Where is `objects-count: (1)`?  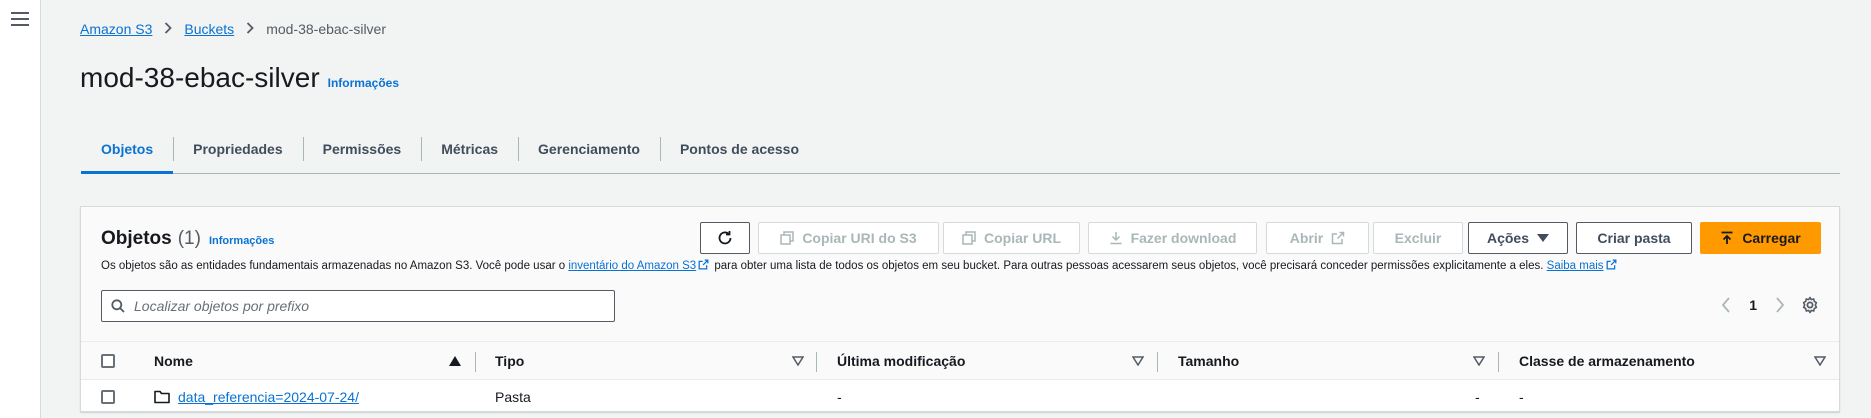 objects-count: (1) is located at coordinates (189, 238).